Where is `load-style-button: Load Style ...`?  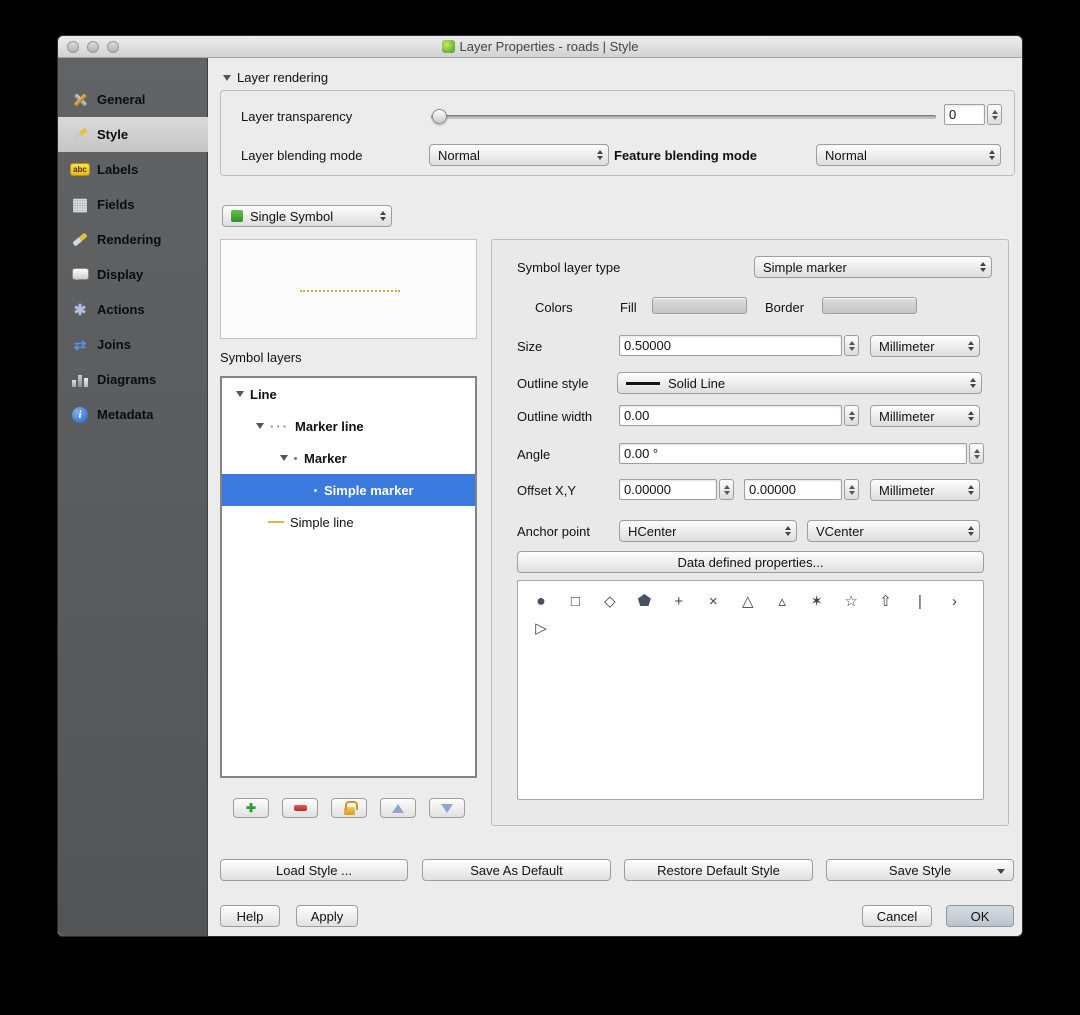 load-style-button: Load Style ... is located at coordinates (314, 870).